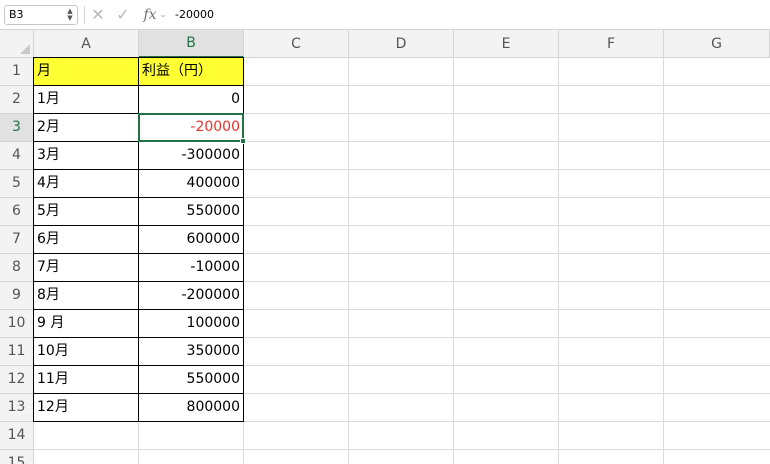 This screenshot has width=770, height=464. Describe the element at coordinates (86, 268) in the screenshot. I see `cell-a8-month: 7月` at that location.